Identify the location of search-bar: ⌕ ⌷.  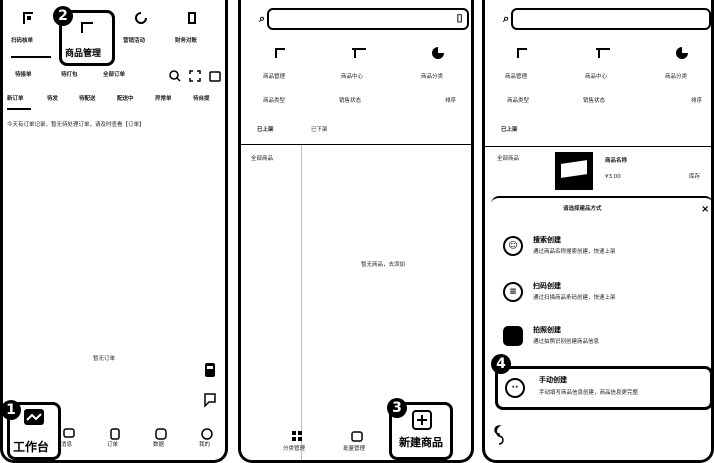
(364, 19).